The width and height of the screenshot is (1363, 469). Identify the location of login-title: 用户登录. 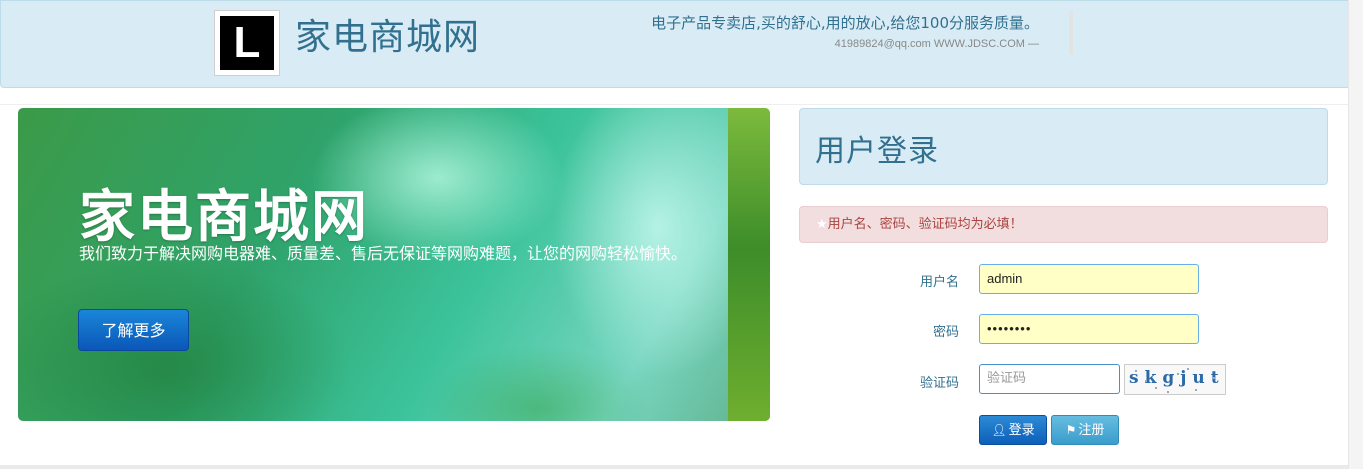
(877, 151).